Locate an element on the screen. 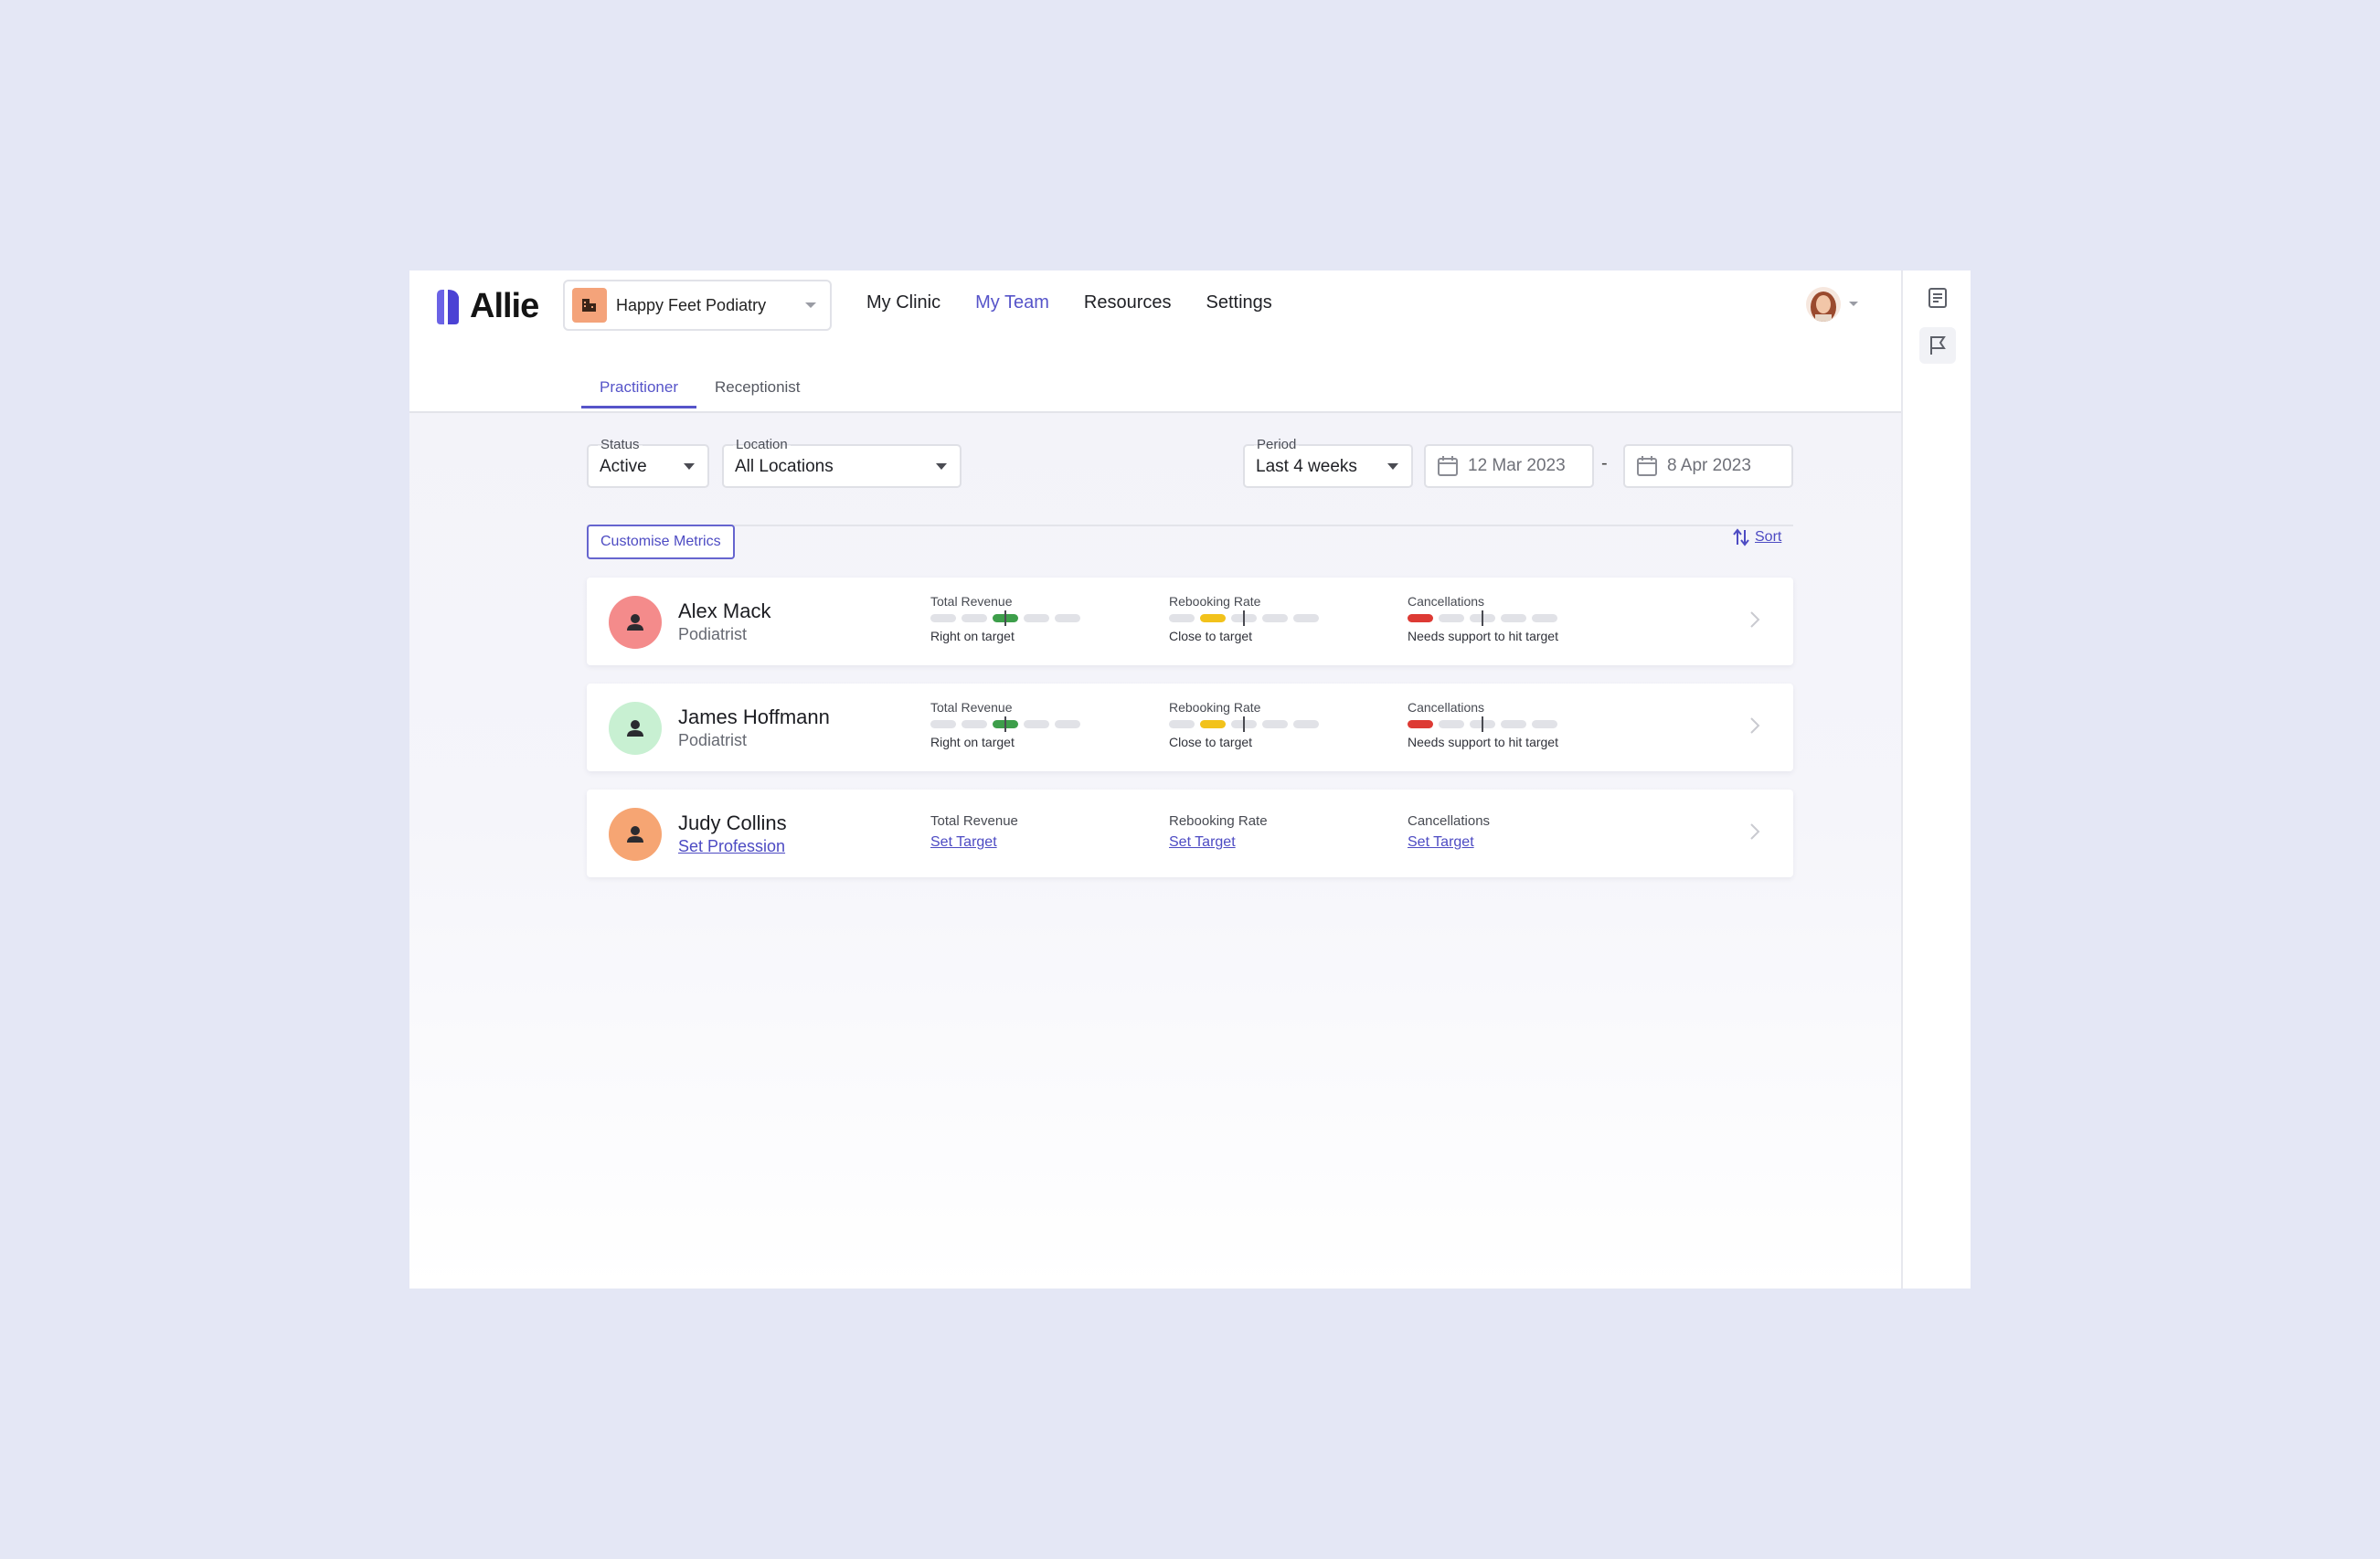  start-date-input: 12 Mar 2023 is located at coordinates (1509, 466).